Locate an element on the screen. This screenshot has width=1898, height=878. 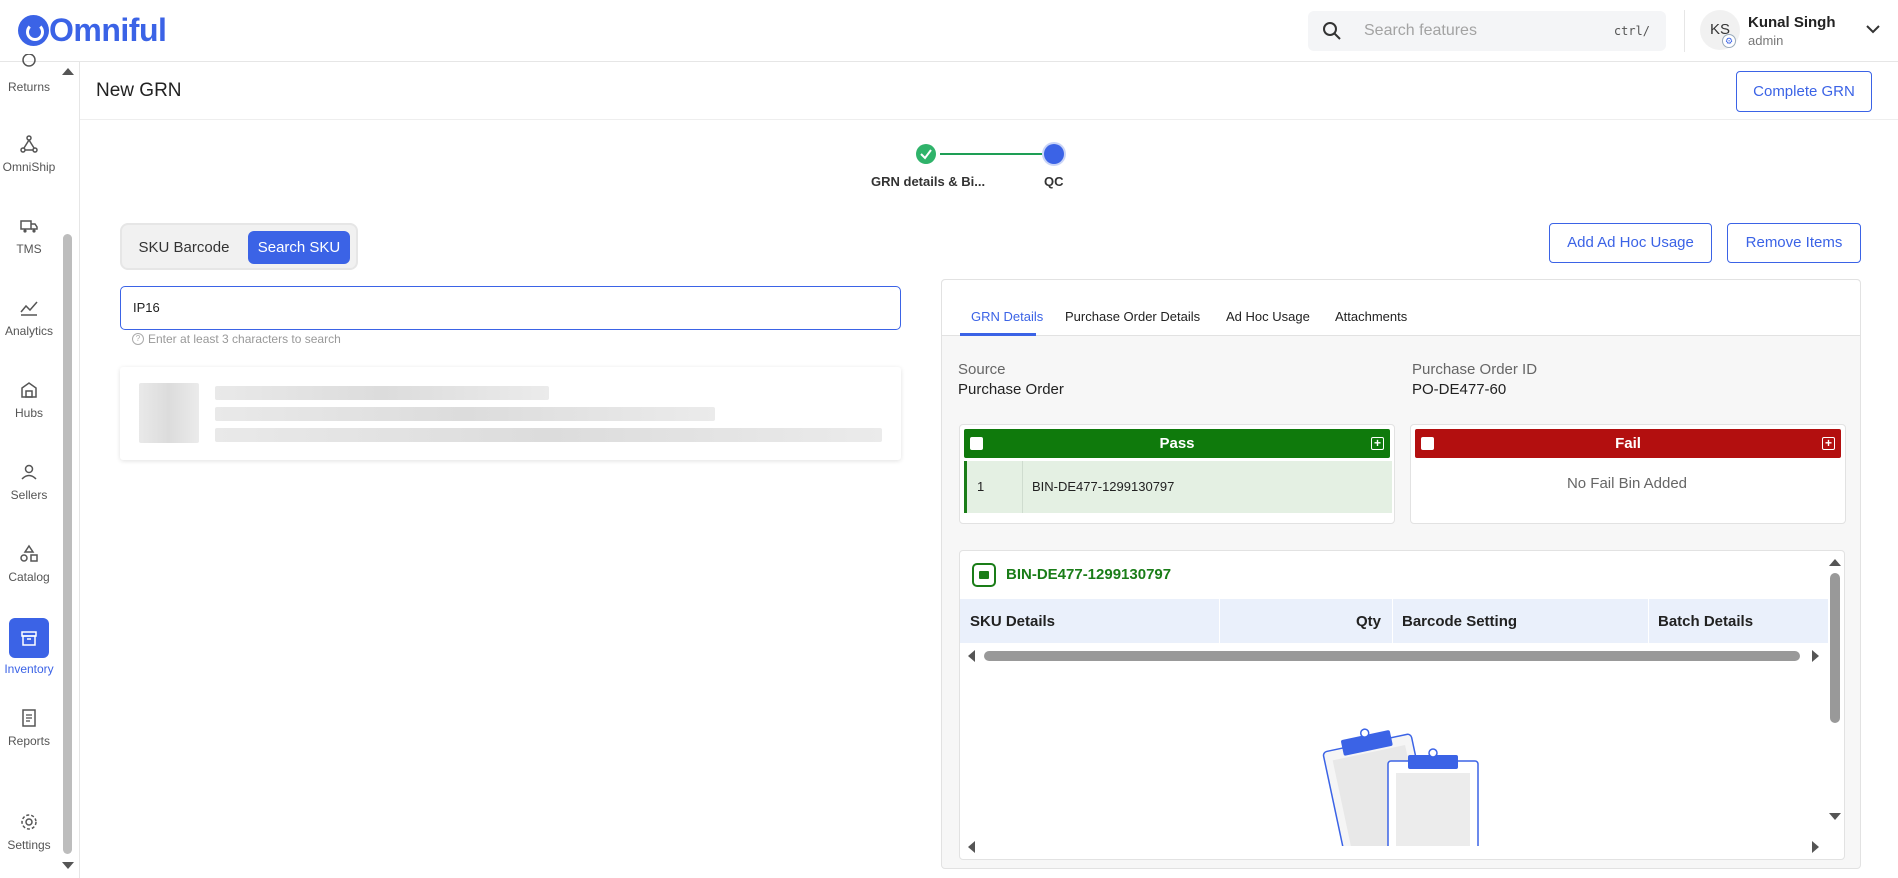
sidebar-item-inventory: Inventory is located at coordinates (29, 647).